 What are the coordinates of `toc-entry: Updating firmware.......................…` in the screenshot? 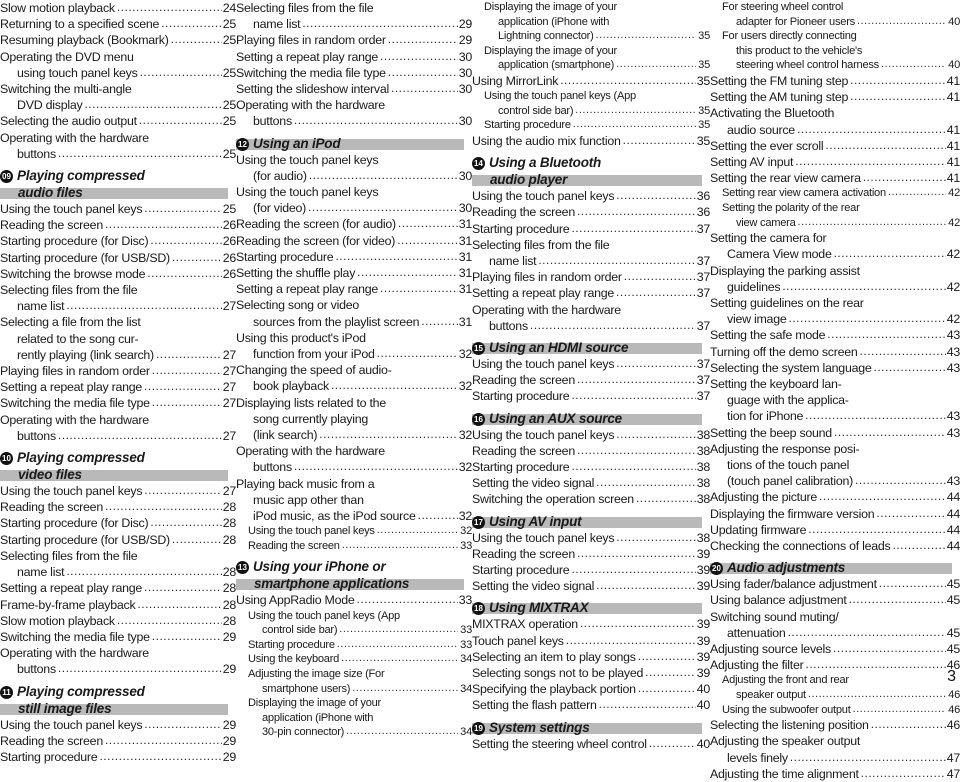 It's located at (835, 530).